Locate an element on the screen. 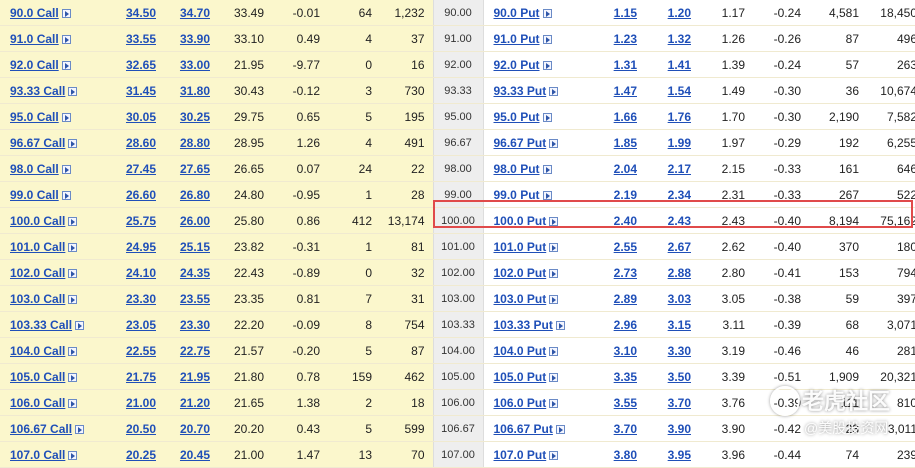 The image size is (915, 468). call-ask-cell: 27.65 is located at coordinates (189, 168).